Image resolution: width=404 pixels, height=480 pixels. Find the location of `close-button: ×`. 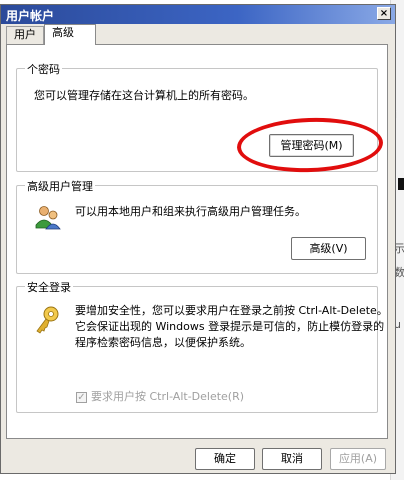

close-button: × is located at coordinates (384, 13).